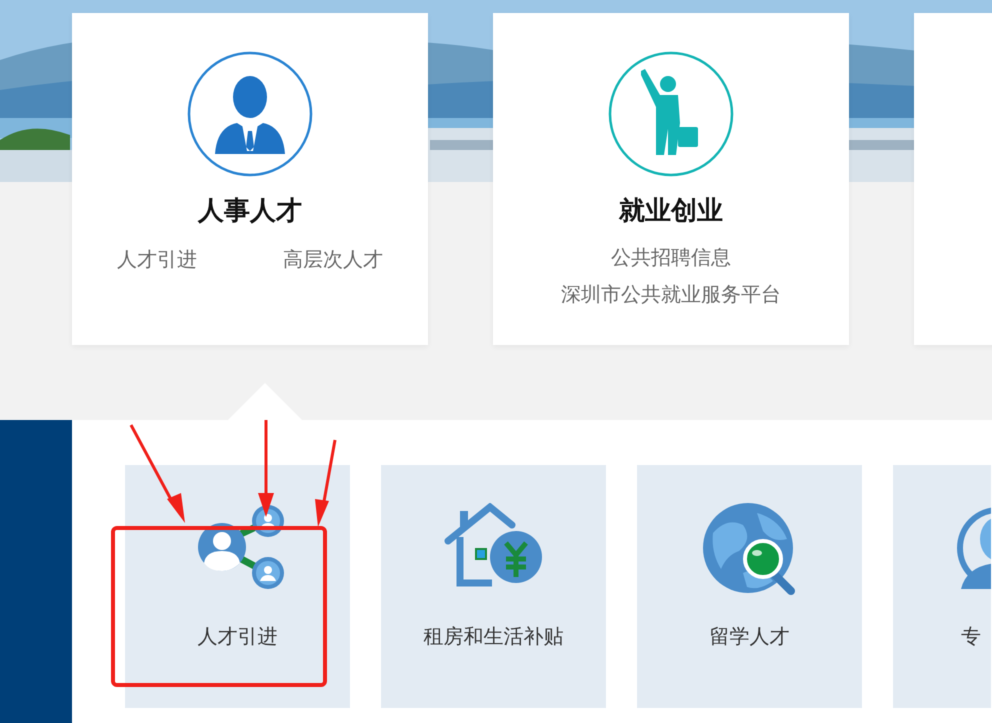  I want to click on house-coin-icon, so click(494, 545).